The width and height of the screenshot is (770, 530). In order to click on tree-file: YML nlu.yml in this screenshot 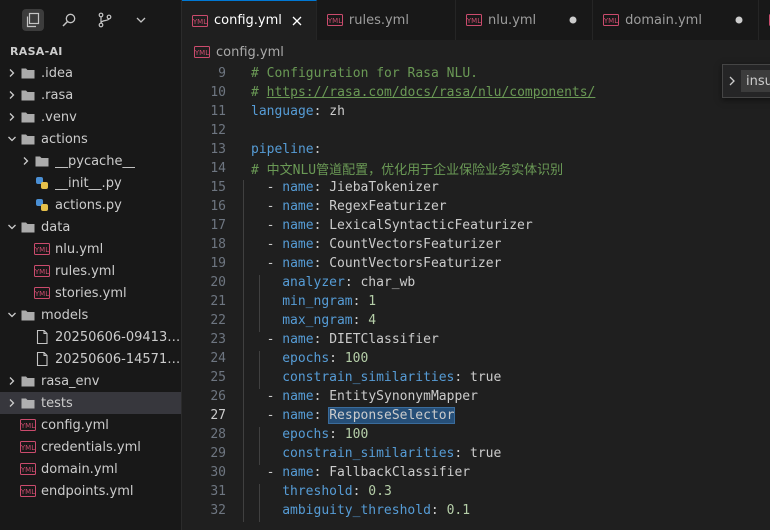, I will do `click(90, 249)`.